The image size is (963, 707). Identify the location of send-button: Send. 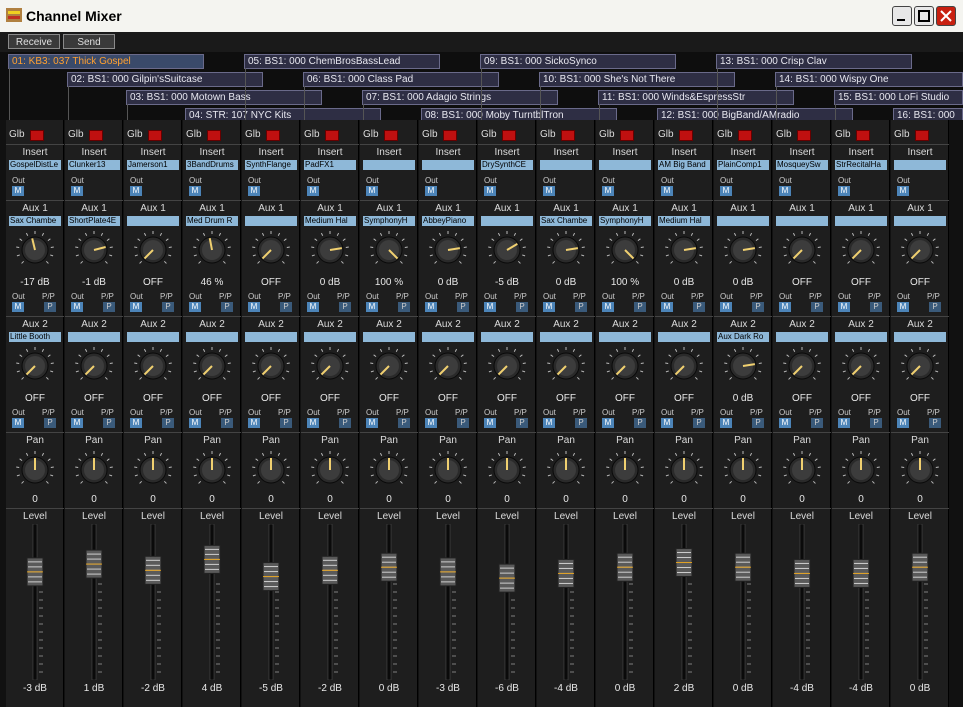
(89, 41).